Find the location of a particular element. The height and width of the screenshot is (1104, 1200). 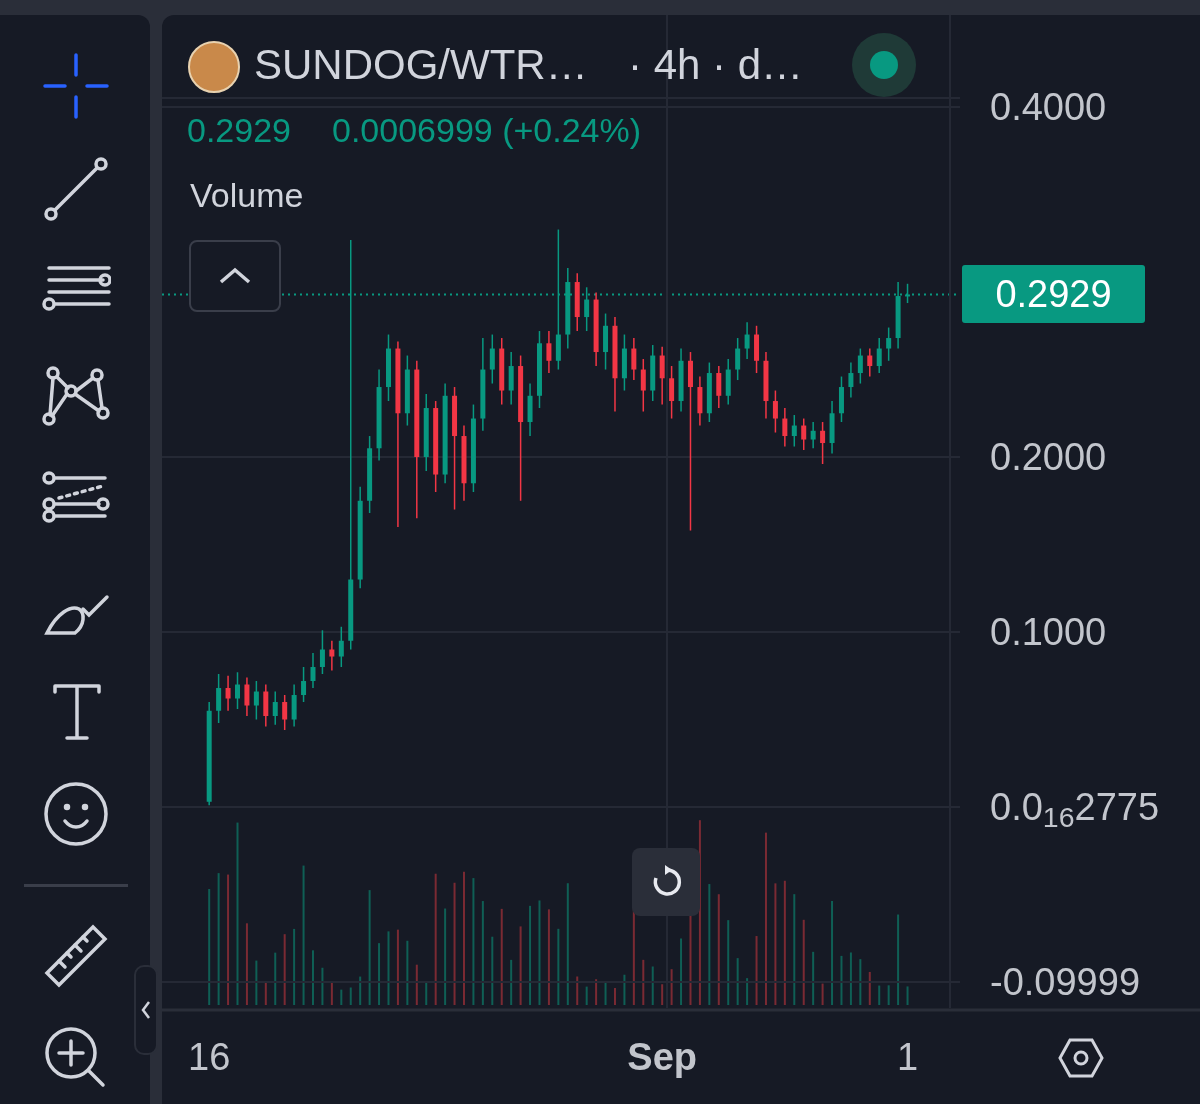

time-axis-label: 16 is located at coordinates (209, 1057).